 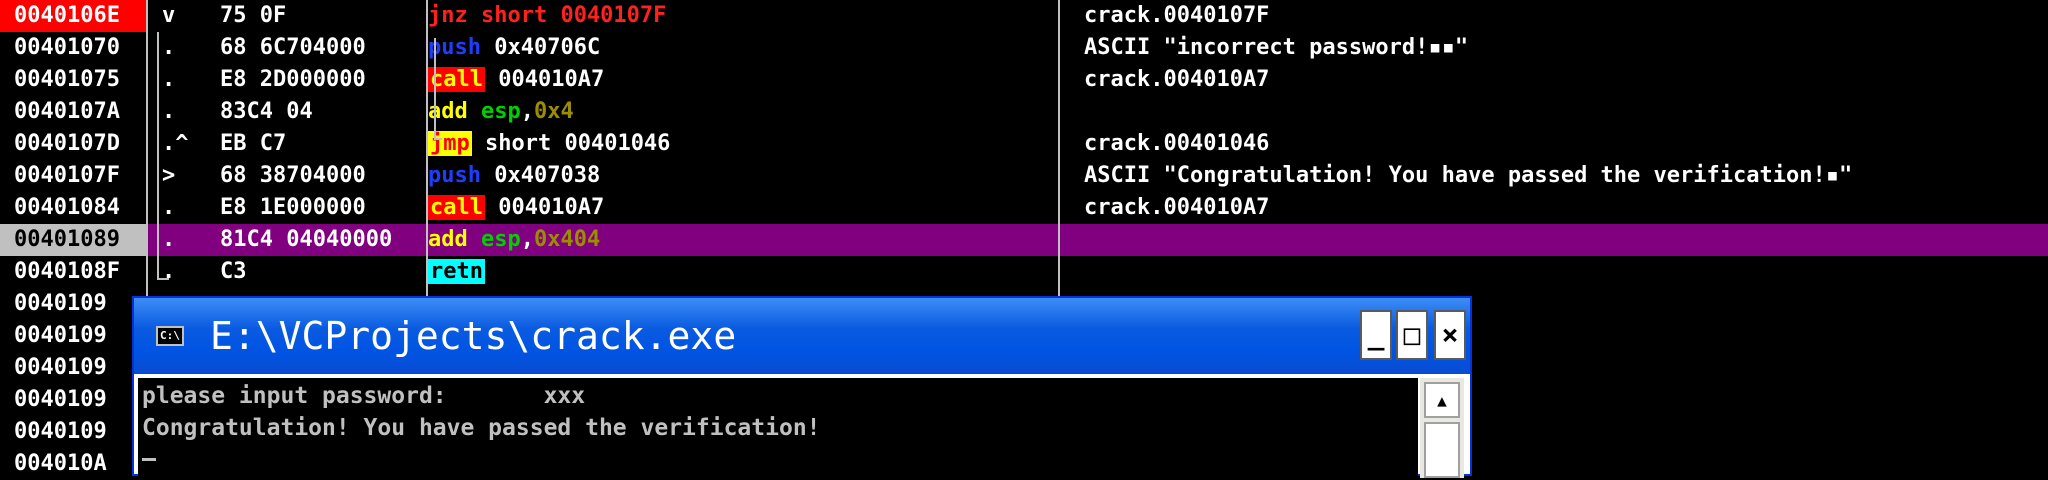 I want to click on instruction-token: add, so click(x=448, y=239).